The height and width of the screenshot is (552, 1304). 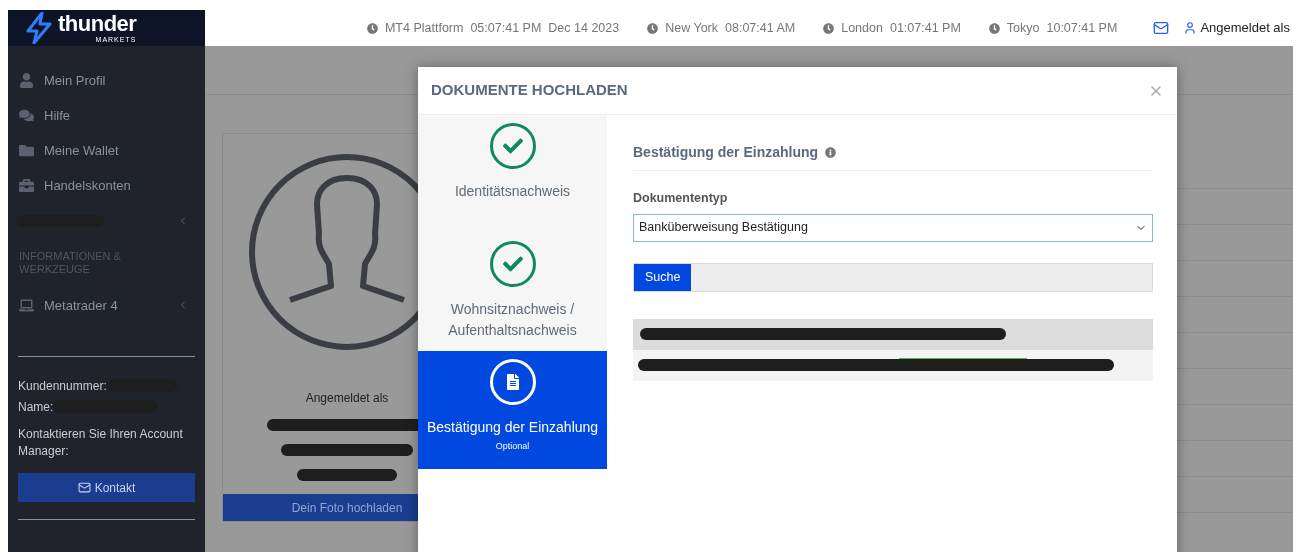 I want to click on chat-icon, so click(x=26, y=115).